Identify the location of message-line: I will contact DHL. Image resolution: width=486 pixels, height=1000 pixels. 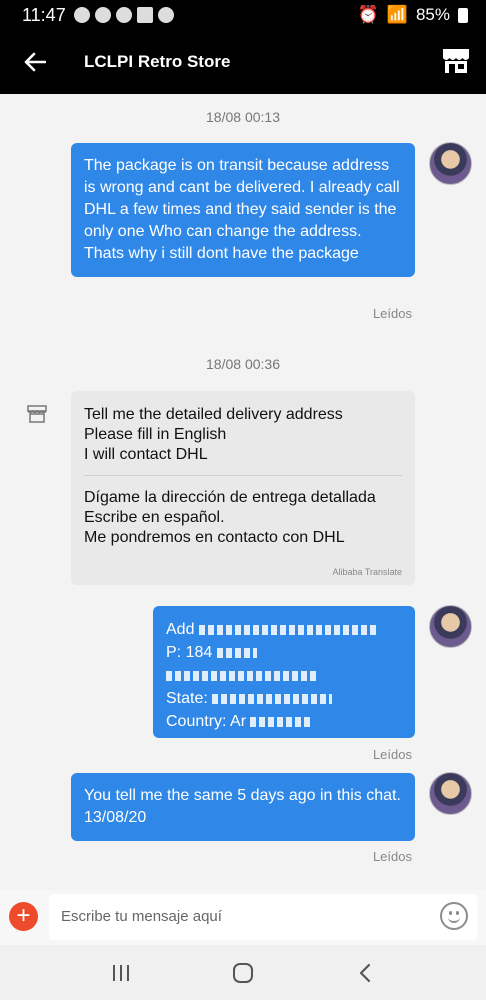
(146, 454).